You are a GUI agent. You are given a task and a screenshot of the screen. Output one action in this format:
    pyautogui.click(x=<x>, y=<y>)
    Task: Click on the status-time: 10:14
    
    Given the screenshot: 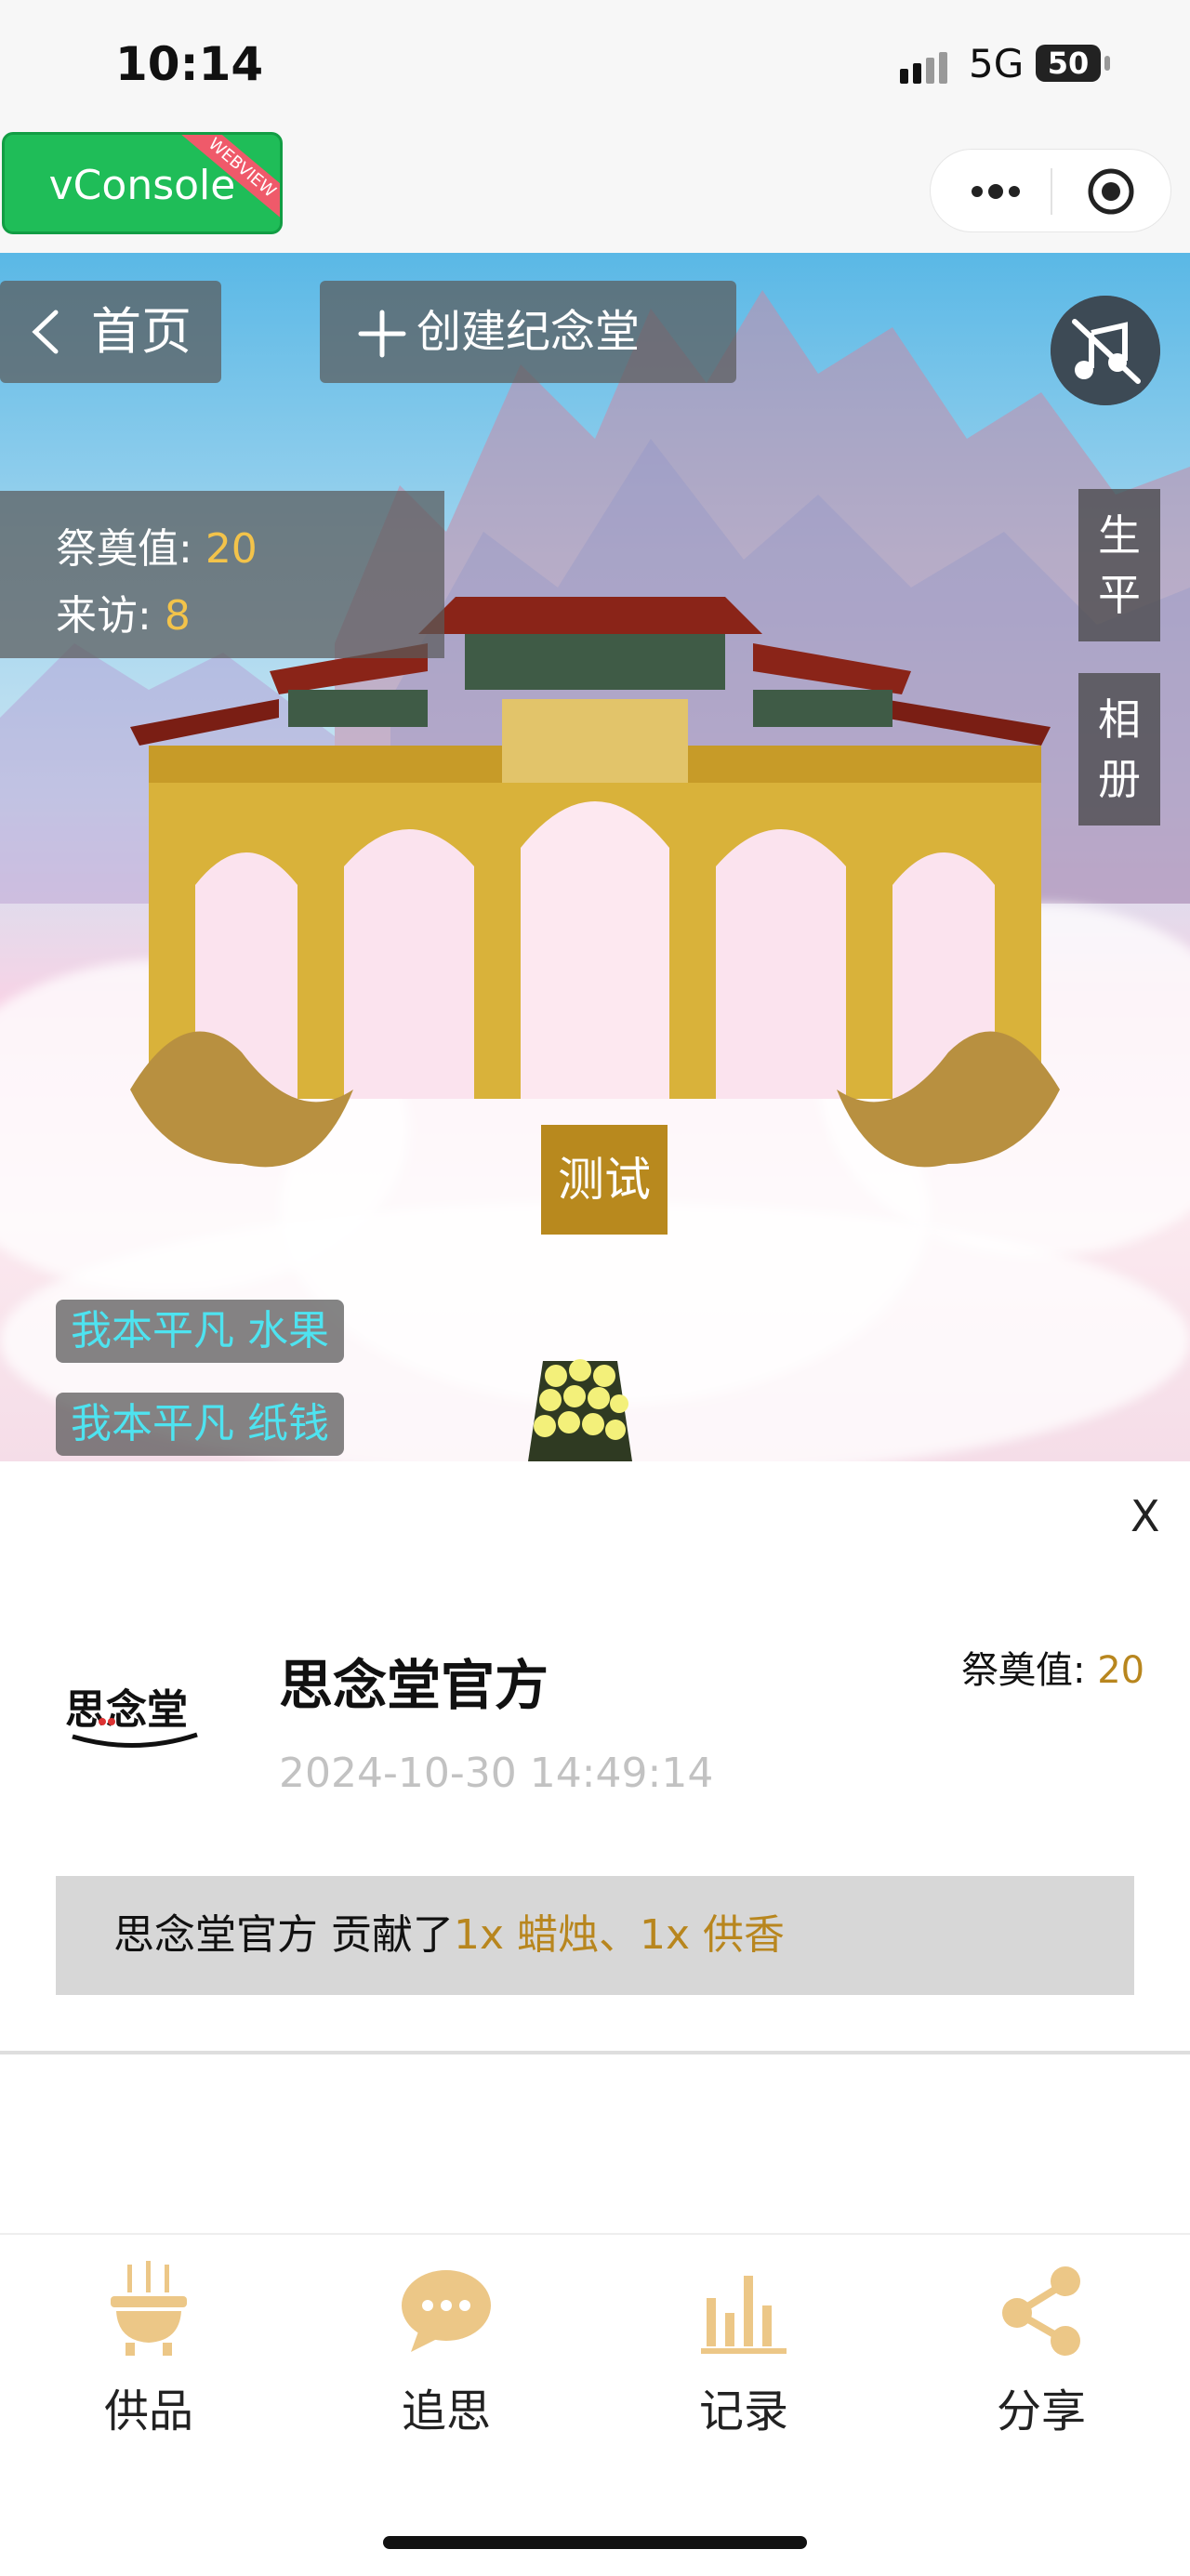 What is the action you would take?
    pyautogui.click(x=189, y=64)
    